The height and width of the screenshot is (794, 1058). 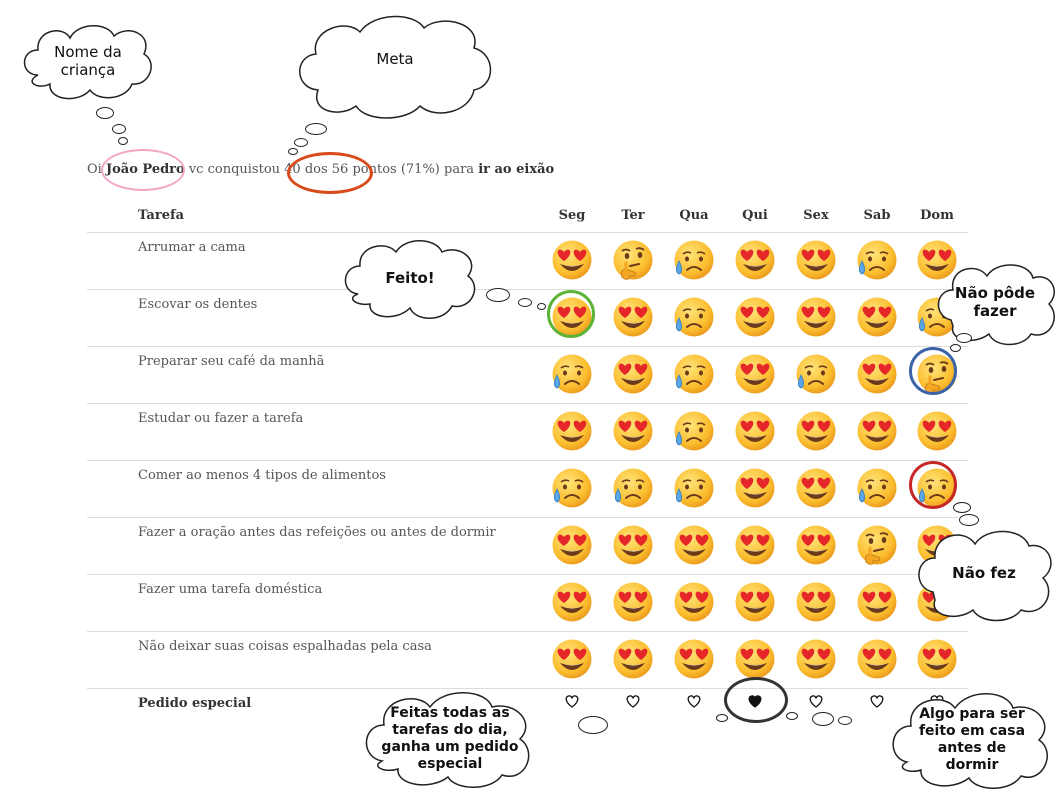 I want to click on child-name-cloud-text: Nome da criança, so click(x=88, y=61).